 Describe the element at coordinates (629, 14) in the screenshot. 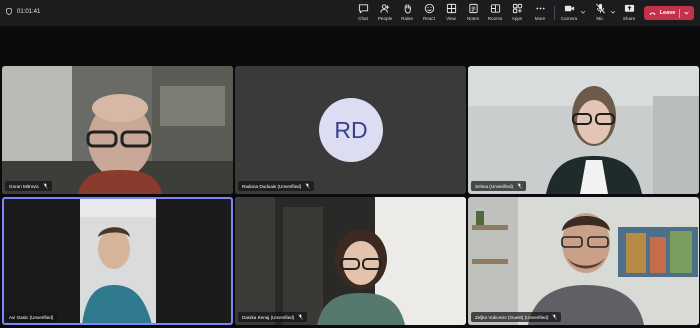

I see `share-button: Share` at that location.